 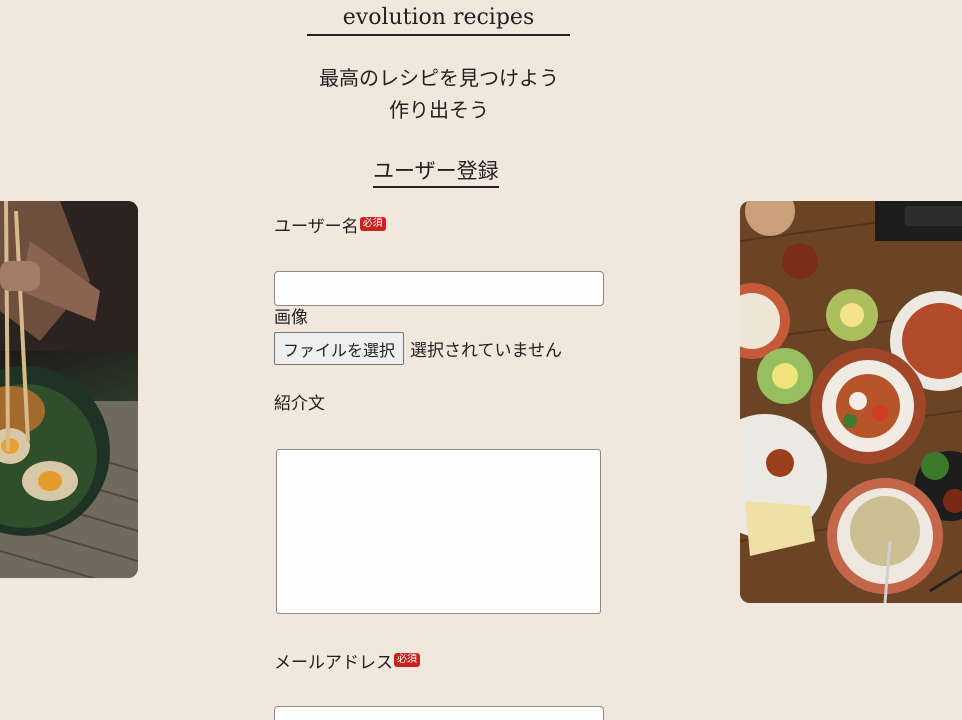 I want to click on image-label: 画像, so click(x=291, y=318).